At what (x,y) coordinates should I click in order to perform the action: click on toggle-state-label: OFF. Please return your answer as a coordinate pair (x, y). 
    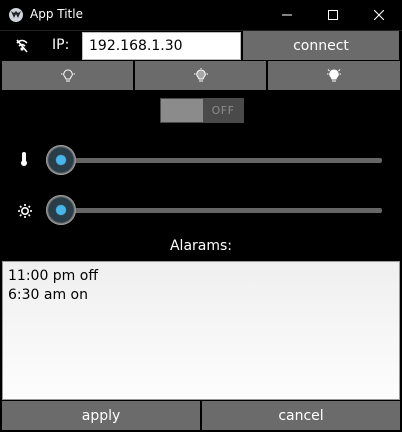
    Looking at the image, I should click on (223, 110).